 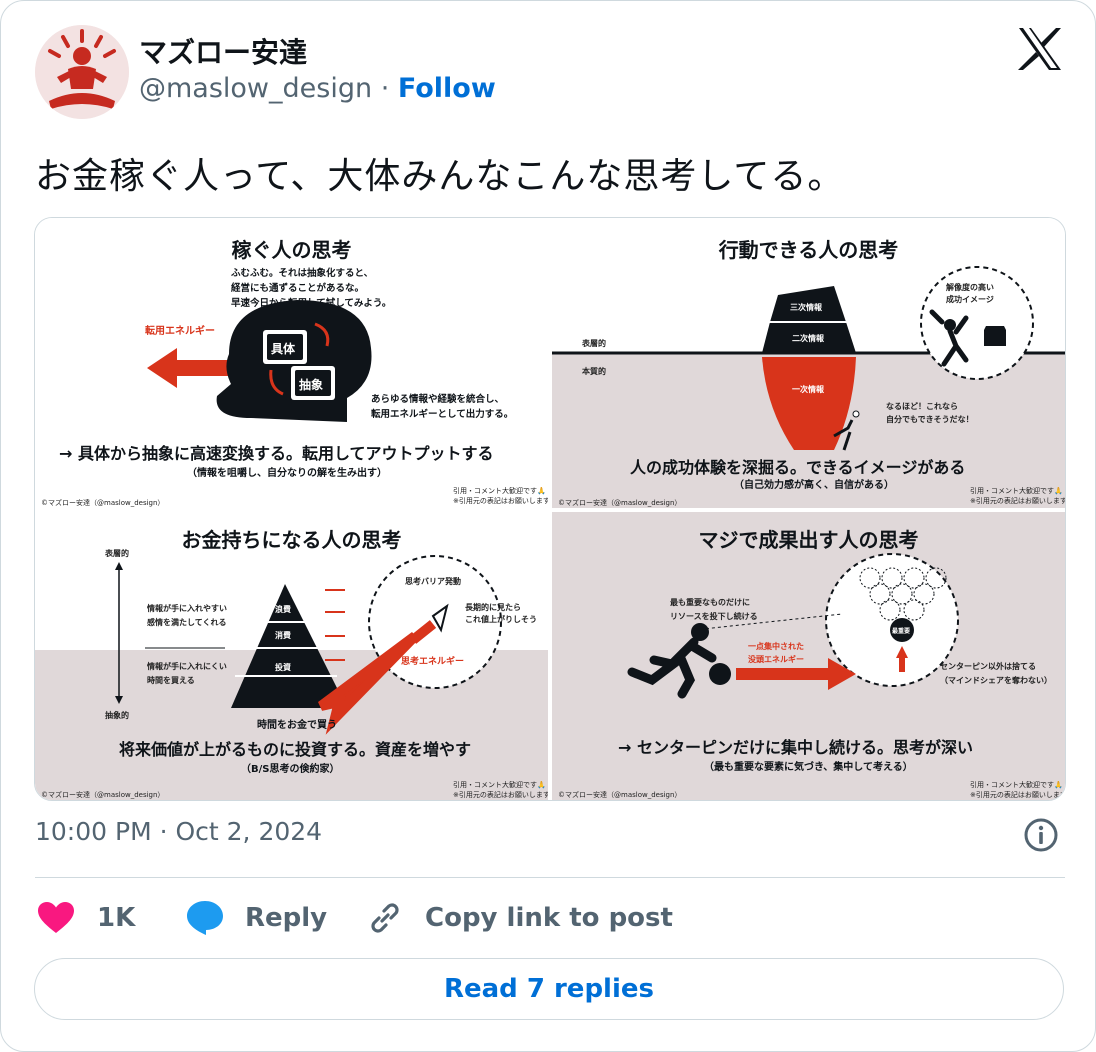 What do you see at coordinates (549, 918) in the screenshot?
I see `copy-link-label: Copy link to post` at bounding box center [549, 918].